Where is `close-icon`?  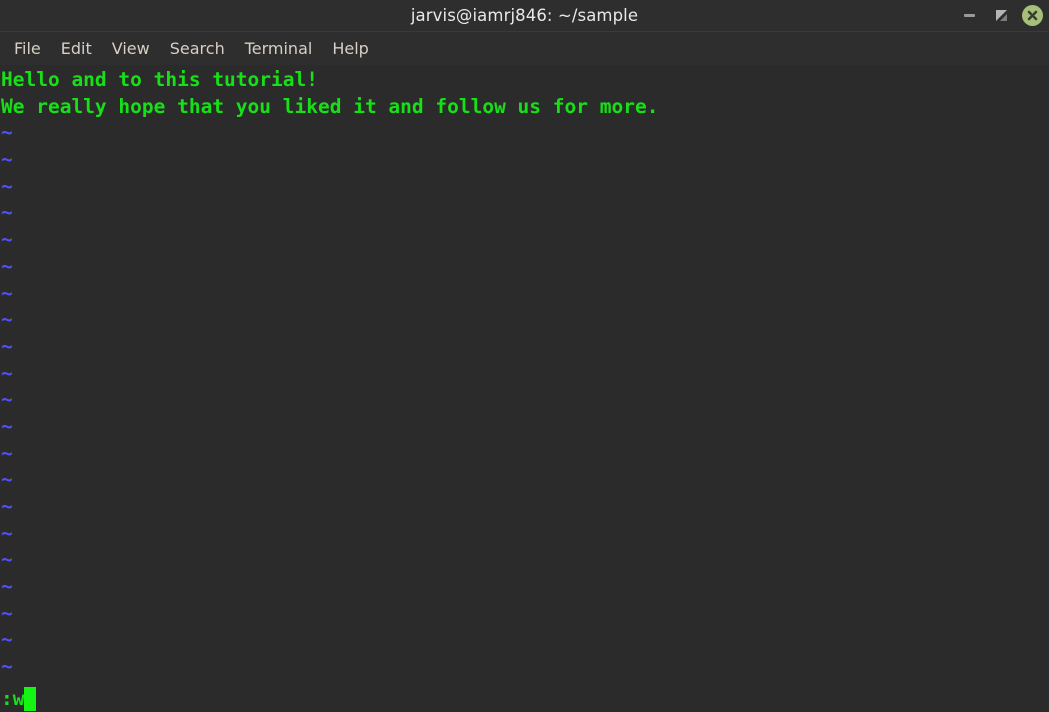
close-icon is located at coordinates (1032, 15).